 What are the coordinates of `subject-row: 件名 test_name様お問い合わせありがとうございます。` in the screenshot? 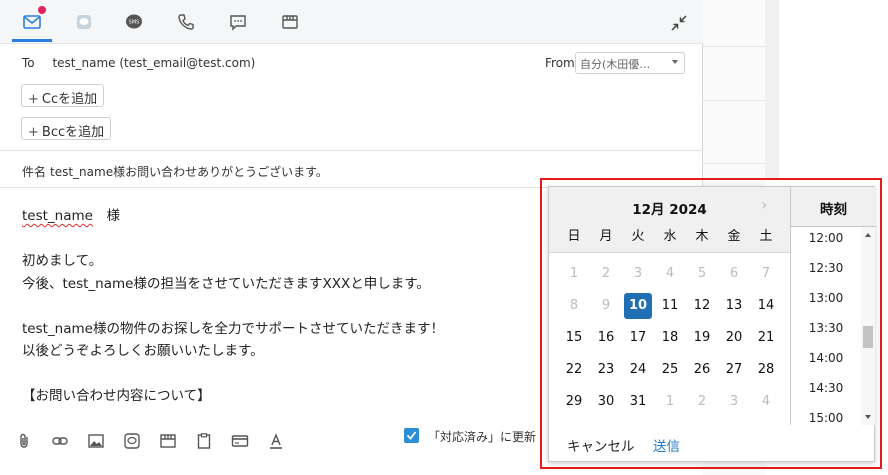 It's located at (175, 171).